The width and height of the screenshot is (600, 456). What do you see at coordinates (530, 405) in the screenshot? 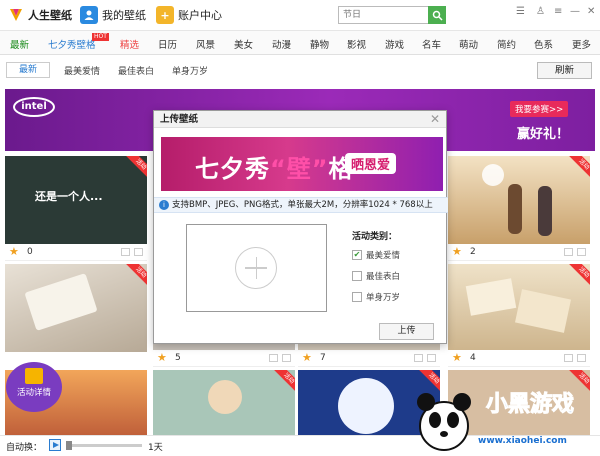
I see `watermark-title: 小黑游戏` at bounding box center [530, 405].